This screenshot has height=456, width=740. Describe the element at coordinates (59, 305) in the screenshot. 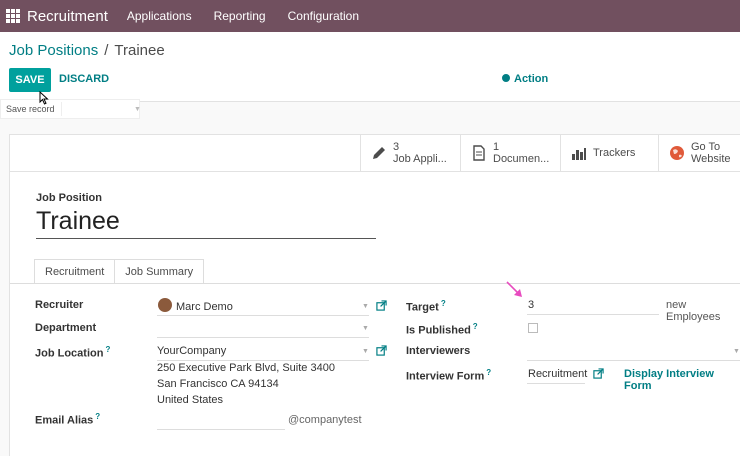

I see `recruiter-label: Recruiter` at that location.